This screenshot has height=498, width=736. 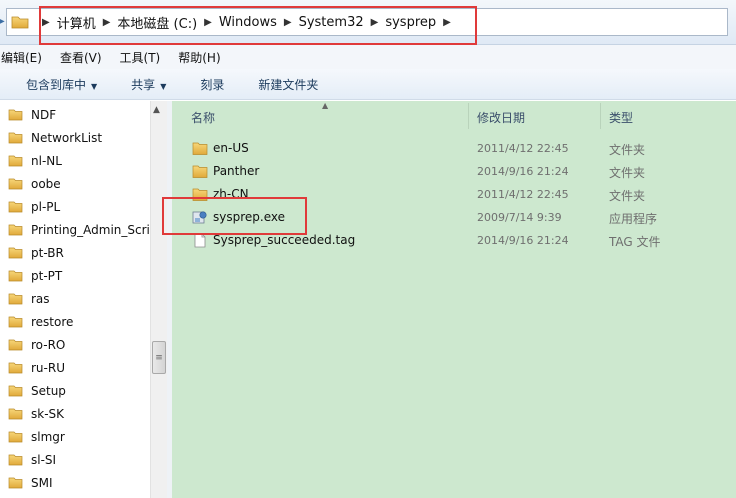 I want to click on file-row: zh-CN 2011/4/12 22:45 文件夹, so click(x=454, y=194).